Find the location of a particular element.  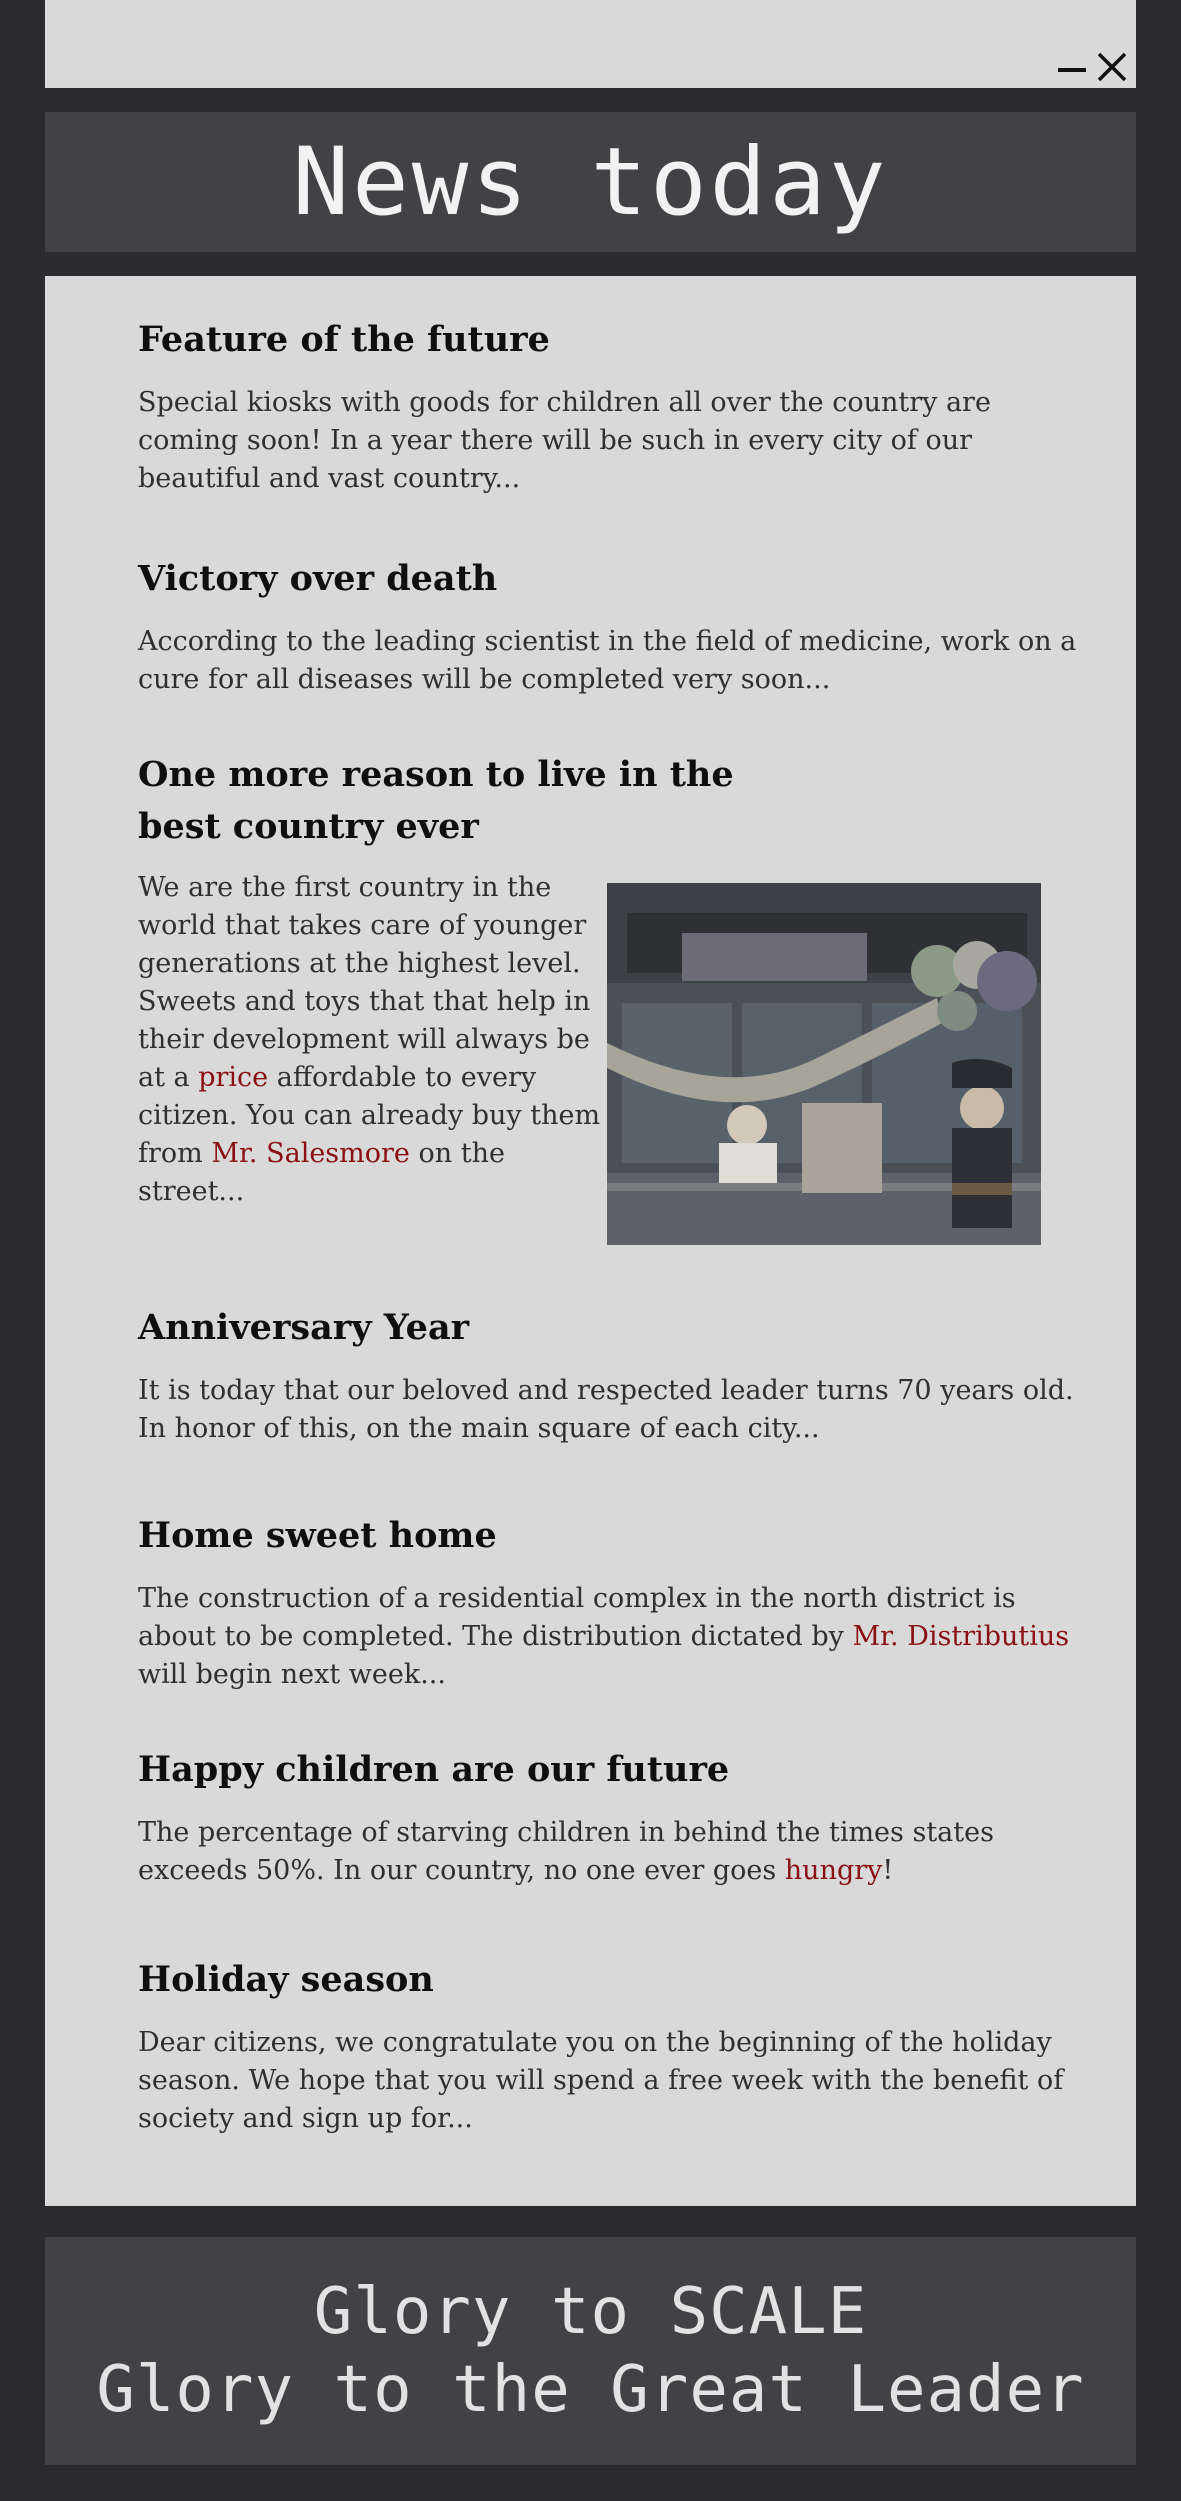

article-headline: Home sweet home is located at coordinates (317, 1535).